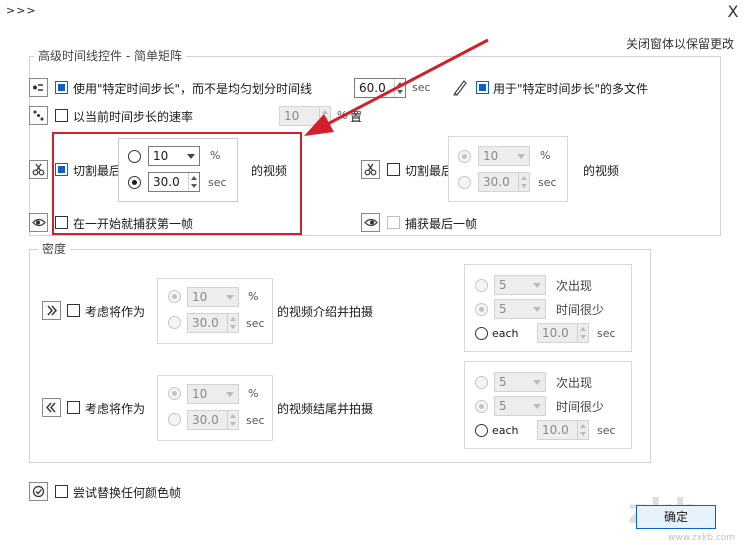 The width and height of the screenshot is (751, 545). What do you see at coordinates (174, 393) in the screenshot?
I see `outro-percent-radio` at bounding box center [174, 393].